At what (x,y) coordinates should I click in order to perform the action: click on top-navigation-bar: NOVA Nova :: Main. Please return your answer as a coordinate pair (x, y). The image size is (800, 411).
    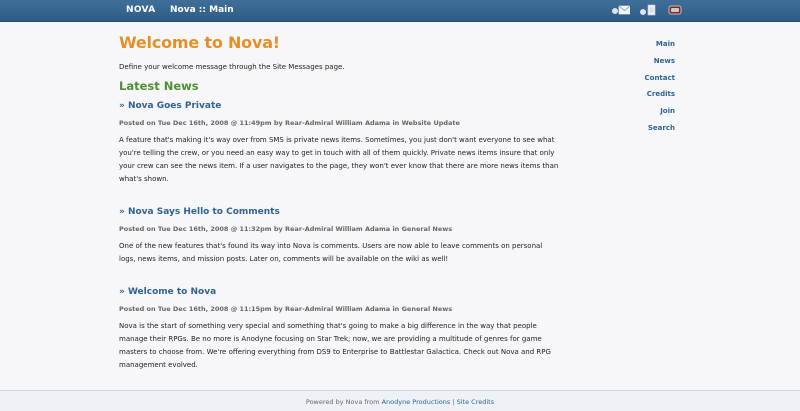
    Looking at the image, I should click on (400, 11).